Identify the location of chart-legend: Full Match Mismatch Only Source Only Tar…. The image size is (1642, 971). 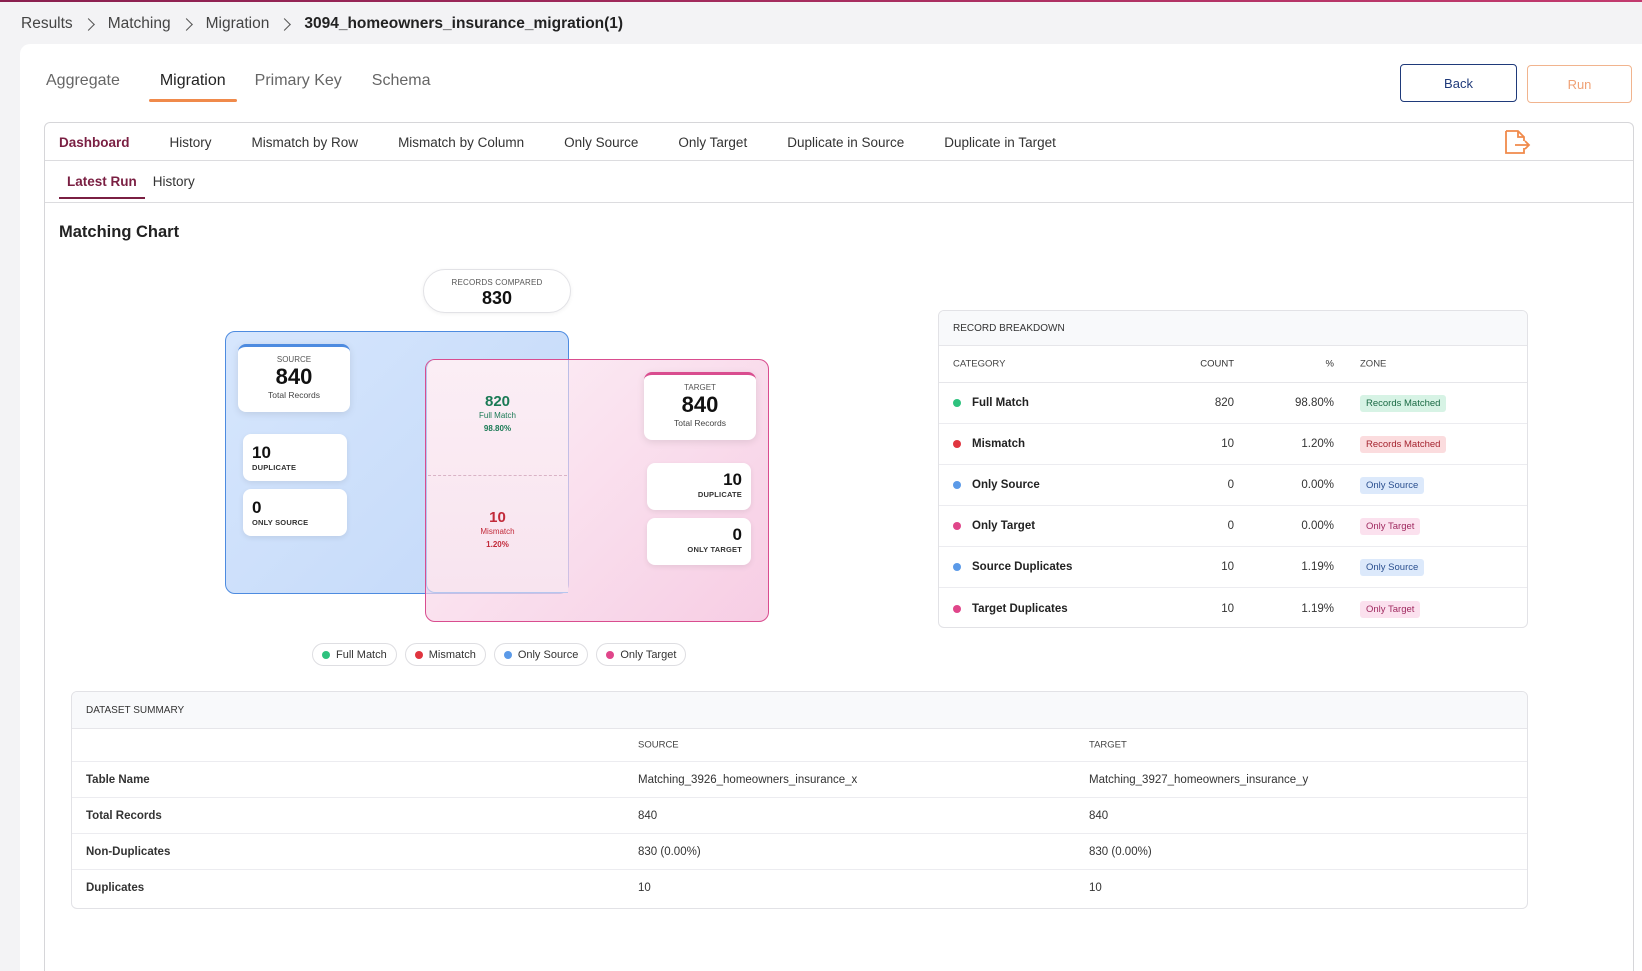
(503, 654).